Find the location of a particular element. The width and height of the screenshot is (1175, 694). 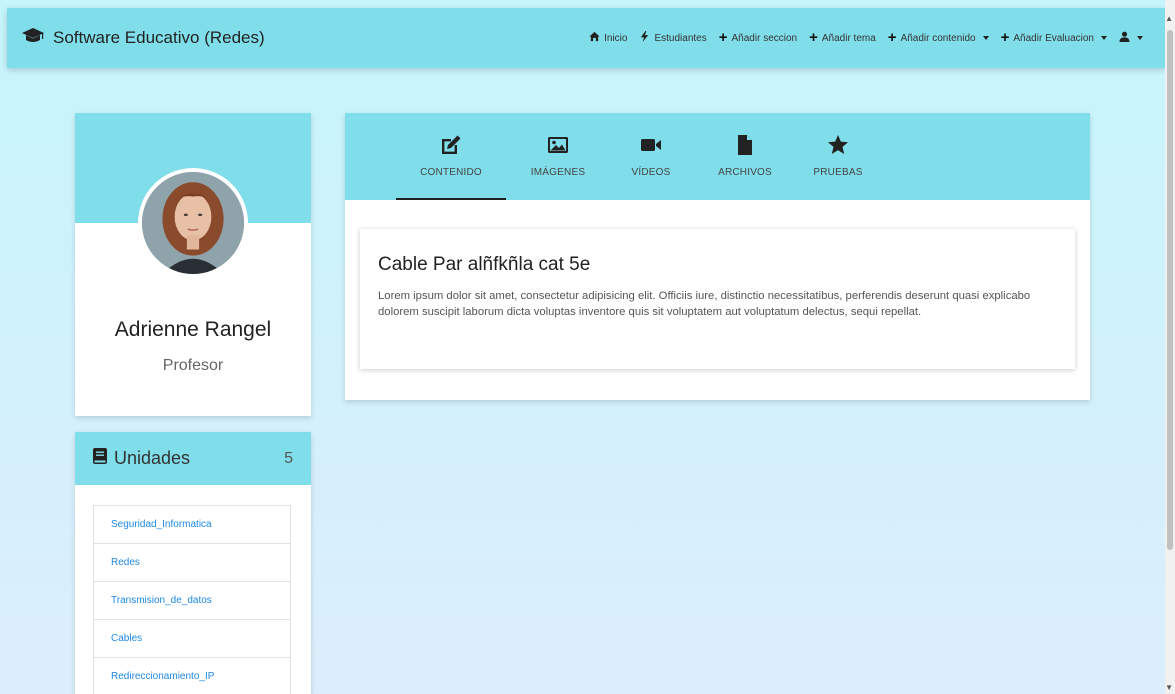

nav-anadir-contenido-label: Añadir contenido is located at coordinates (938, 38).